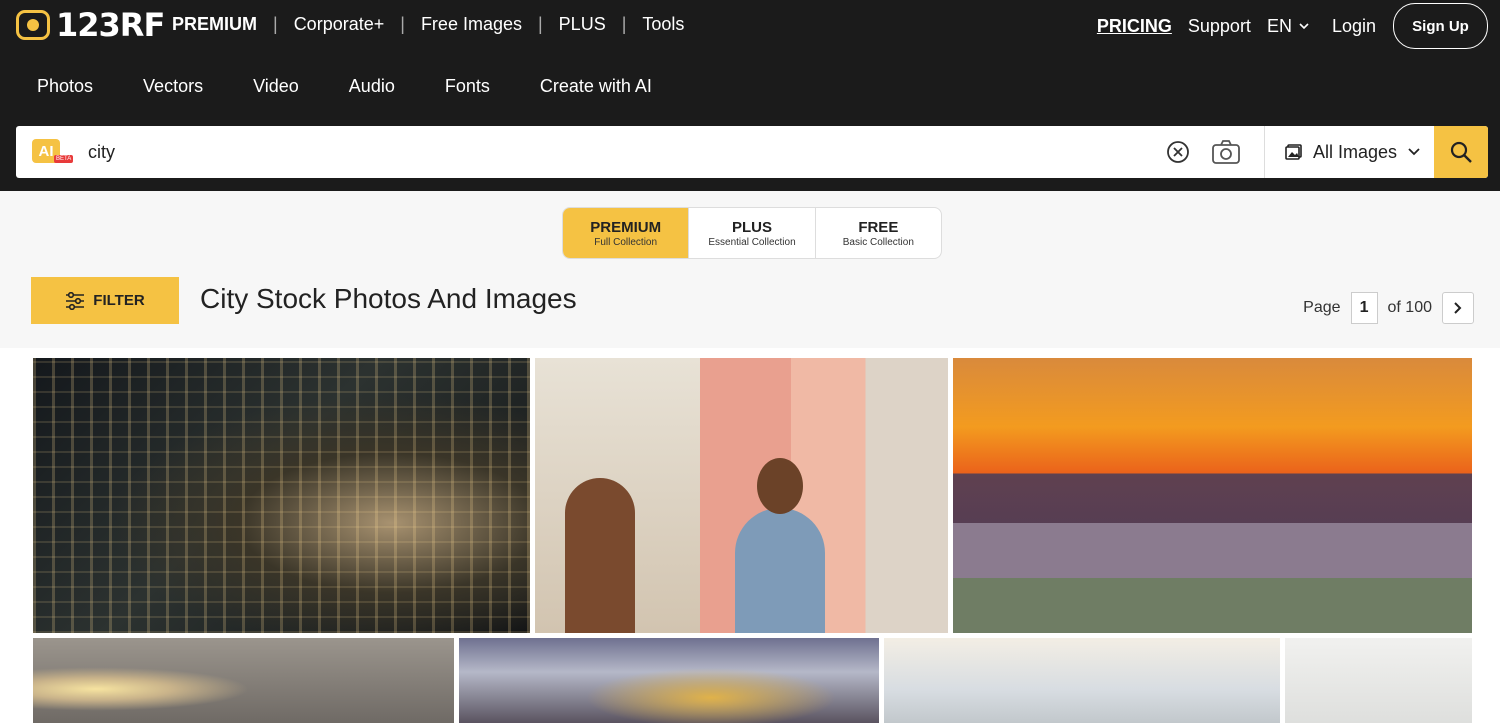 The width and height of the screenshot is (1500, 723). Describe the element at coordinates (33, 25) in the screenshot. I see `logo-camera-icon` at that location.